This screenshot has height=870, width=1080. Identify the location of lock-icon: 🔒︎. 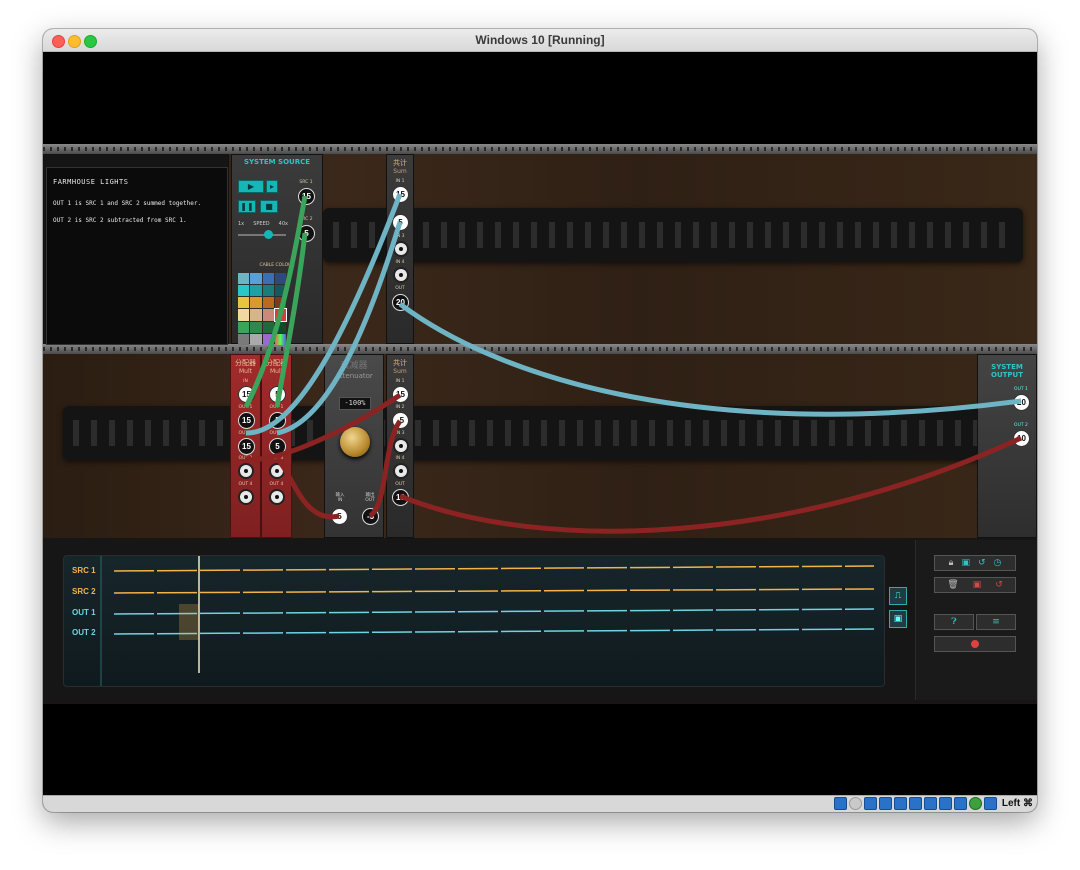
(951, 563).